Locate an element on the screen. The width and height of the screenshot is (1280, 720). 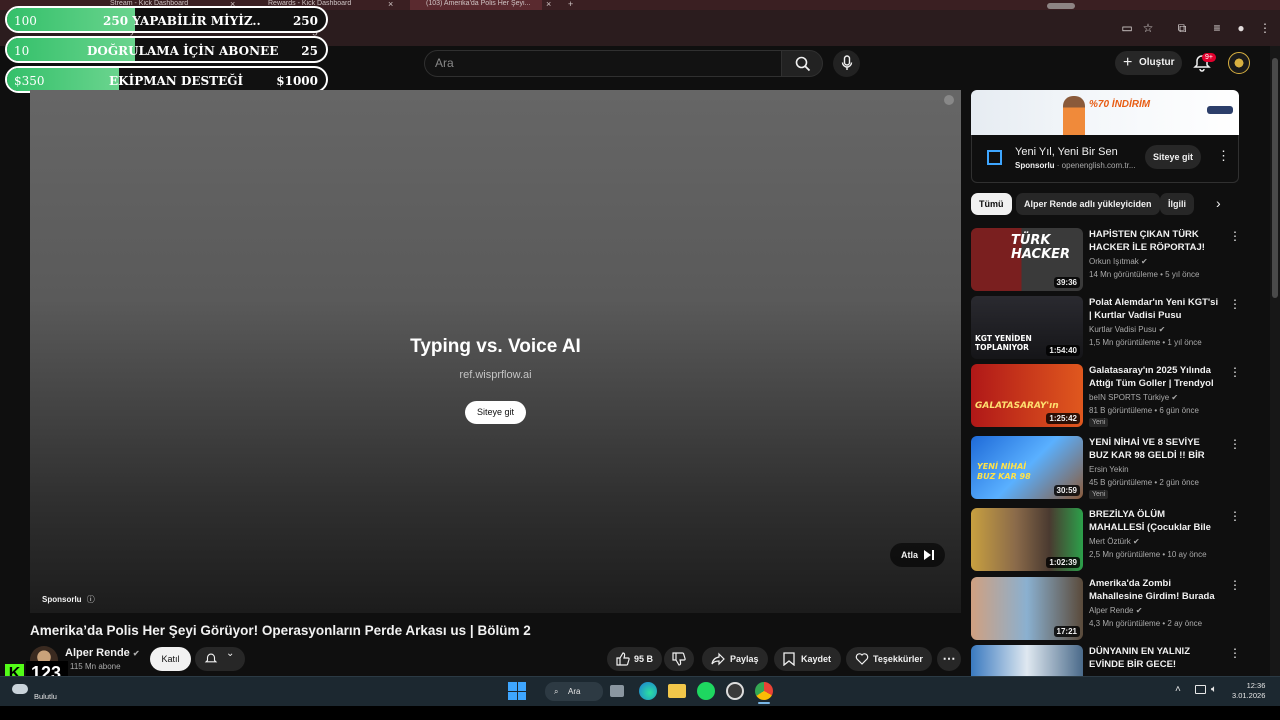
recommendation-item: DÜNYANIN EN YALNIZ EVİNDE BİR GECE! ⋮ is located at coordinates (1105, 660).